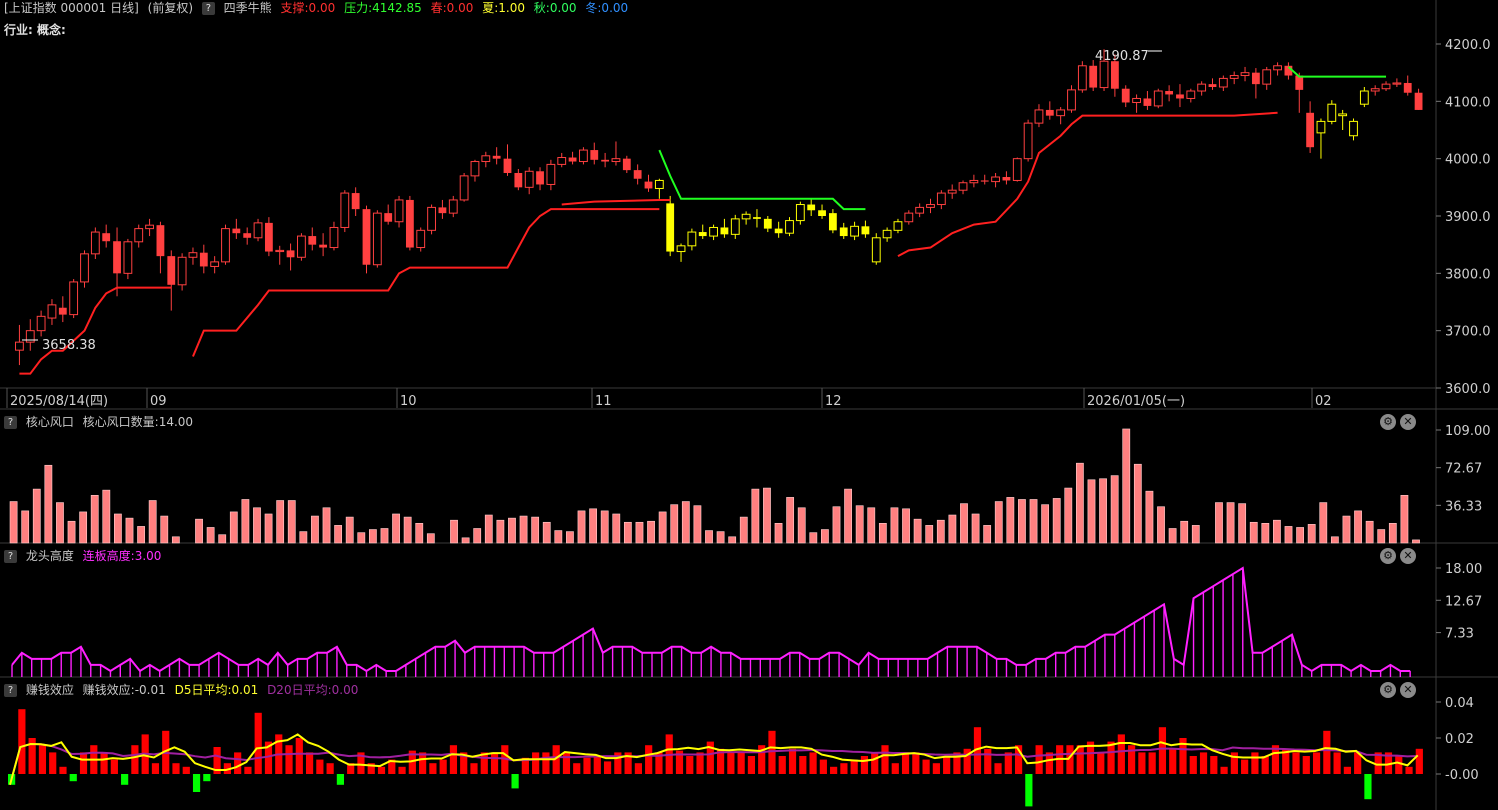  Describe the element at coordinates (1462, 775) in the screenshot. I see `panel3-axis-label: -0.00` at that location.